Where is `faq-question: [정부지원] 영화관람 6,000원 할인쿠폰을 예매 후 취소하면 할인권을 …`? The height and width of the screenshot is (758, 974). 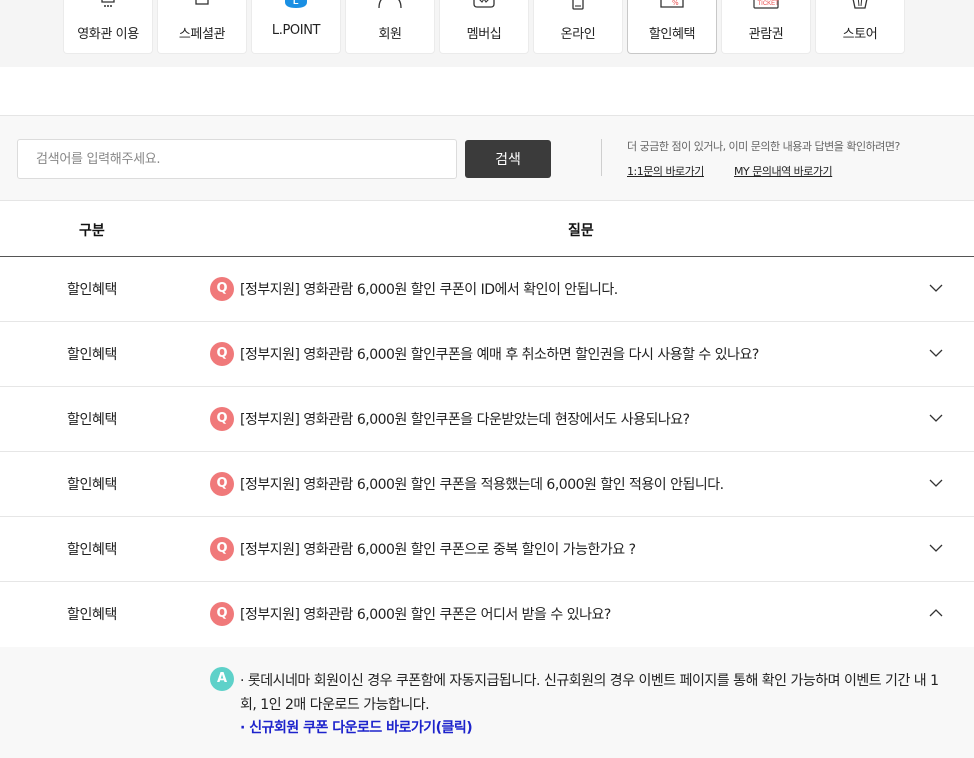 faq-question: [정부지원] 영화관람 6,000원 할인쿠폰을 예매 후 취소하면 할인권을 … is located at coordinates (499, 355).